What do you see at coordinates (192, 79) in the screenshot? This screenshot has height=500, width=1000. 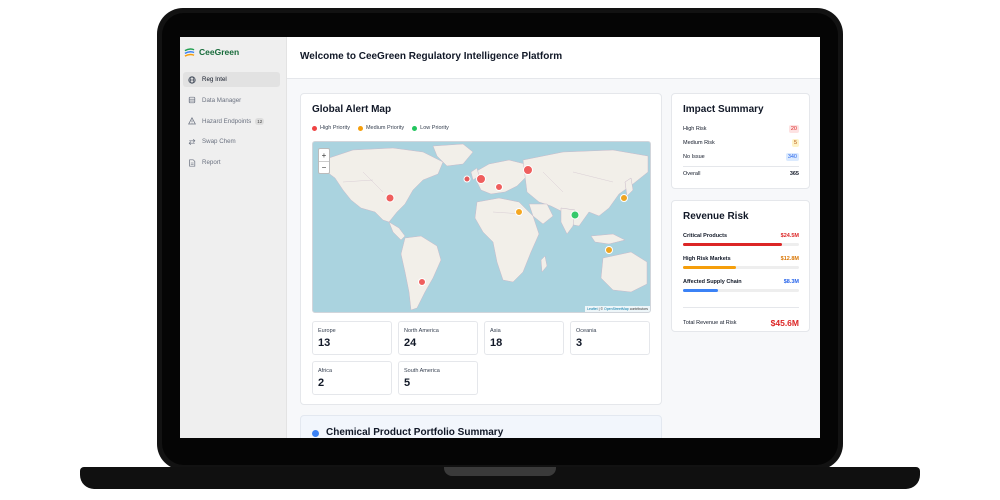 I see `globe-icon` at bounding box center [192, 79].